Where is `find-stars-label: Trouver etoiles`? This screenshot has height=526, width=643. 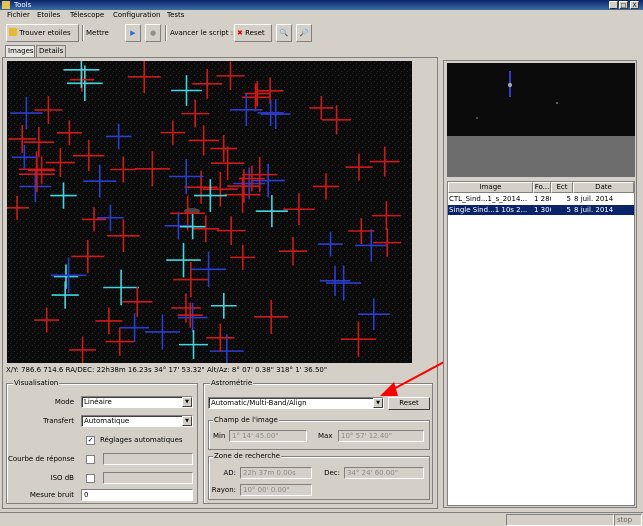 find-stars-label: Trouver etoiles is located at coordinates (45, 33).